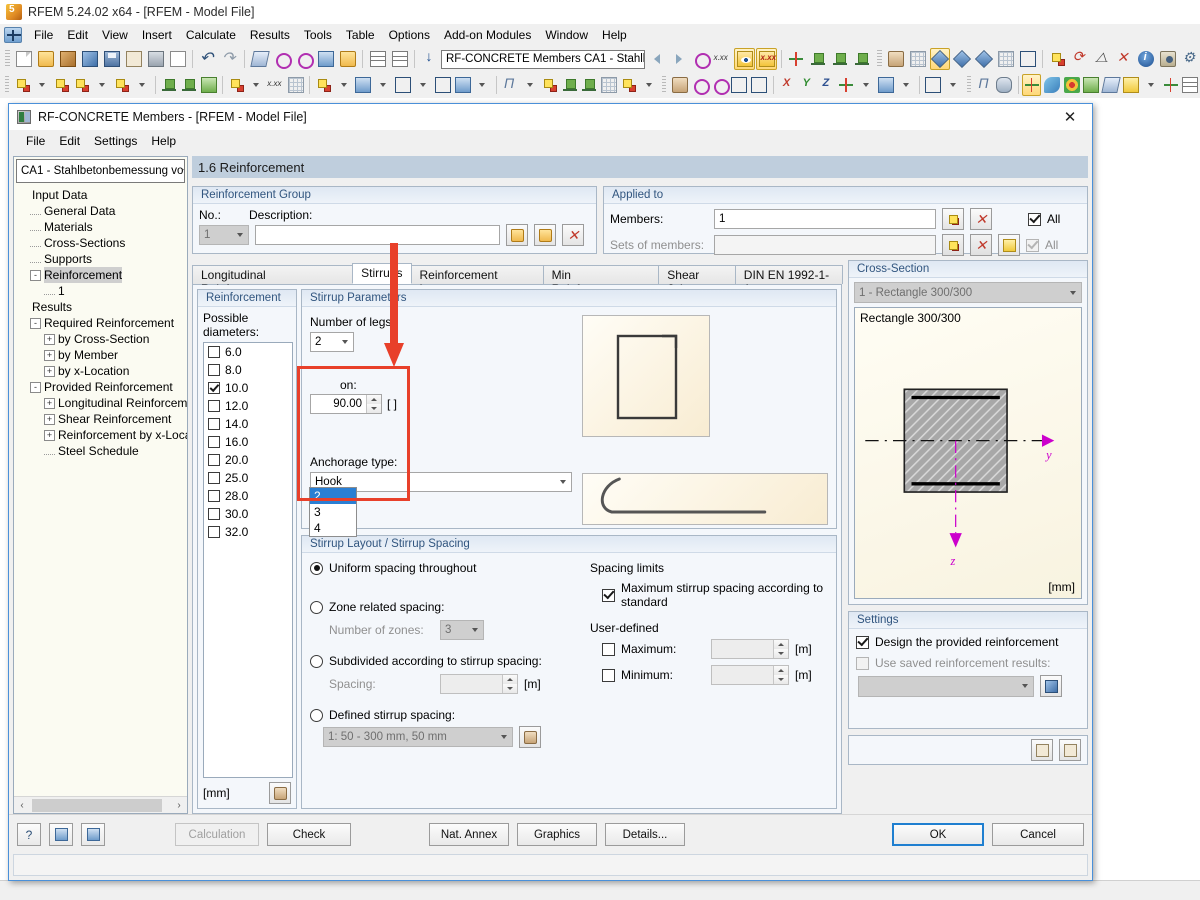 The height and width of the screenshot is (900, 1200). Describe the element at coordinates (318, 35) in the screenshot. I see `menu-tools: Tools` at that location.